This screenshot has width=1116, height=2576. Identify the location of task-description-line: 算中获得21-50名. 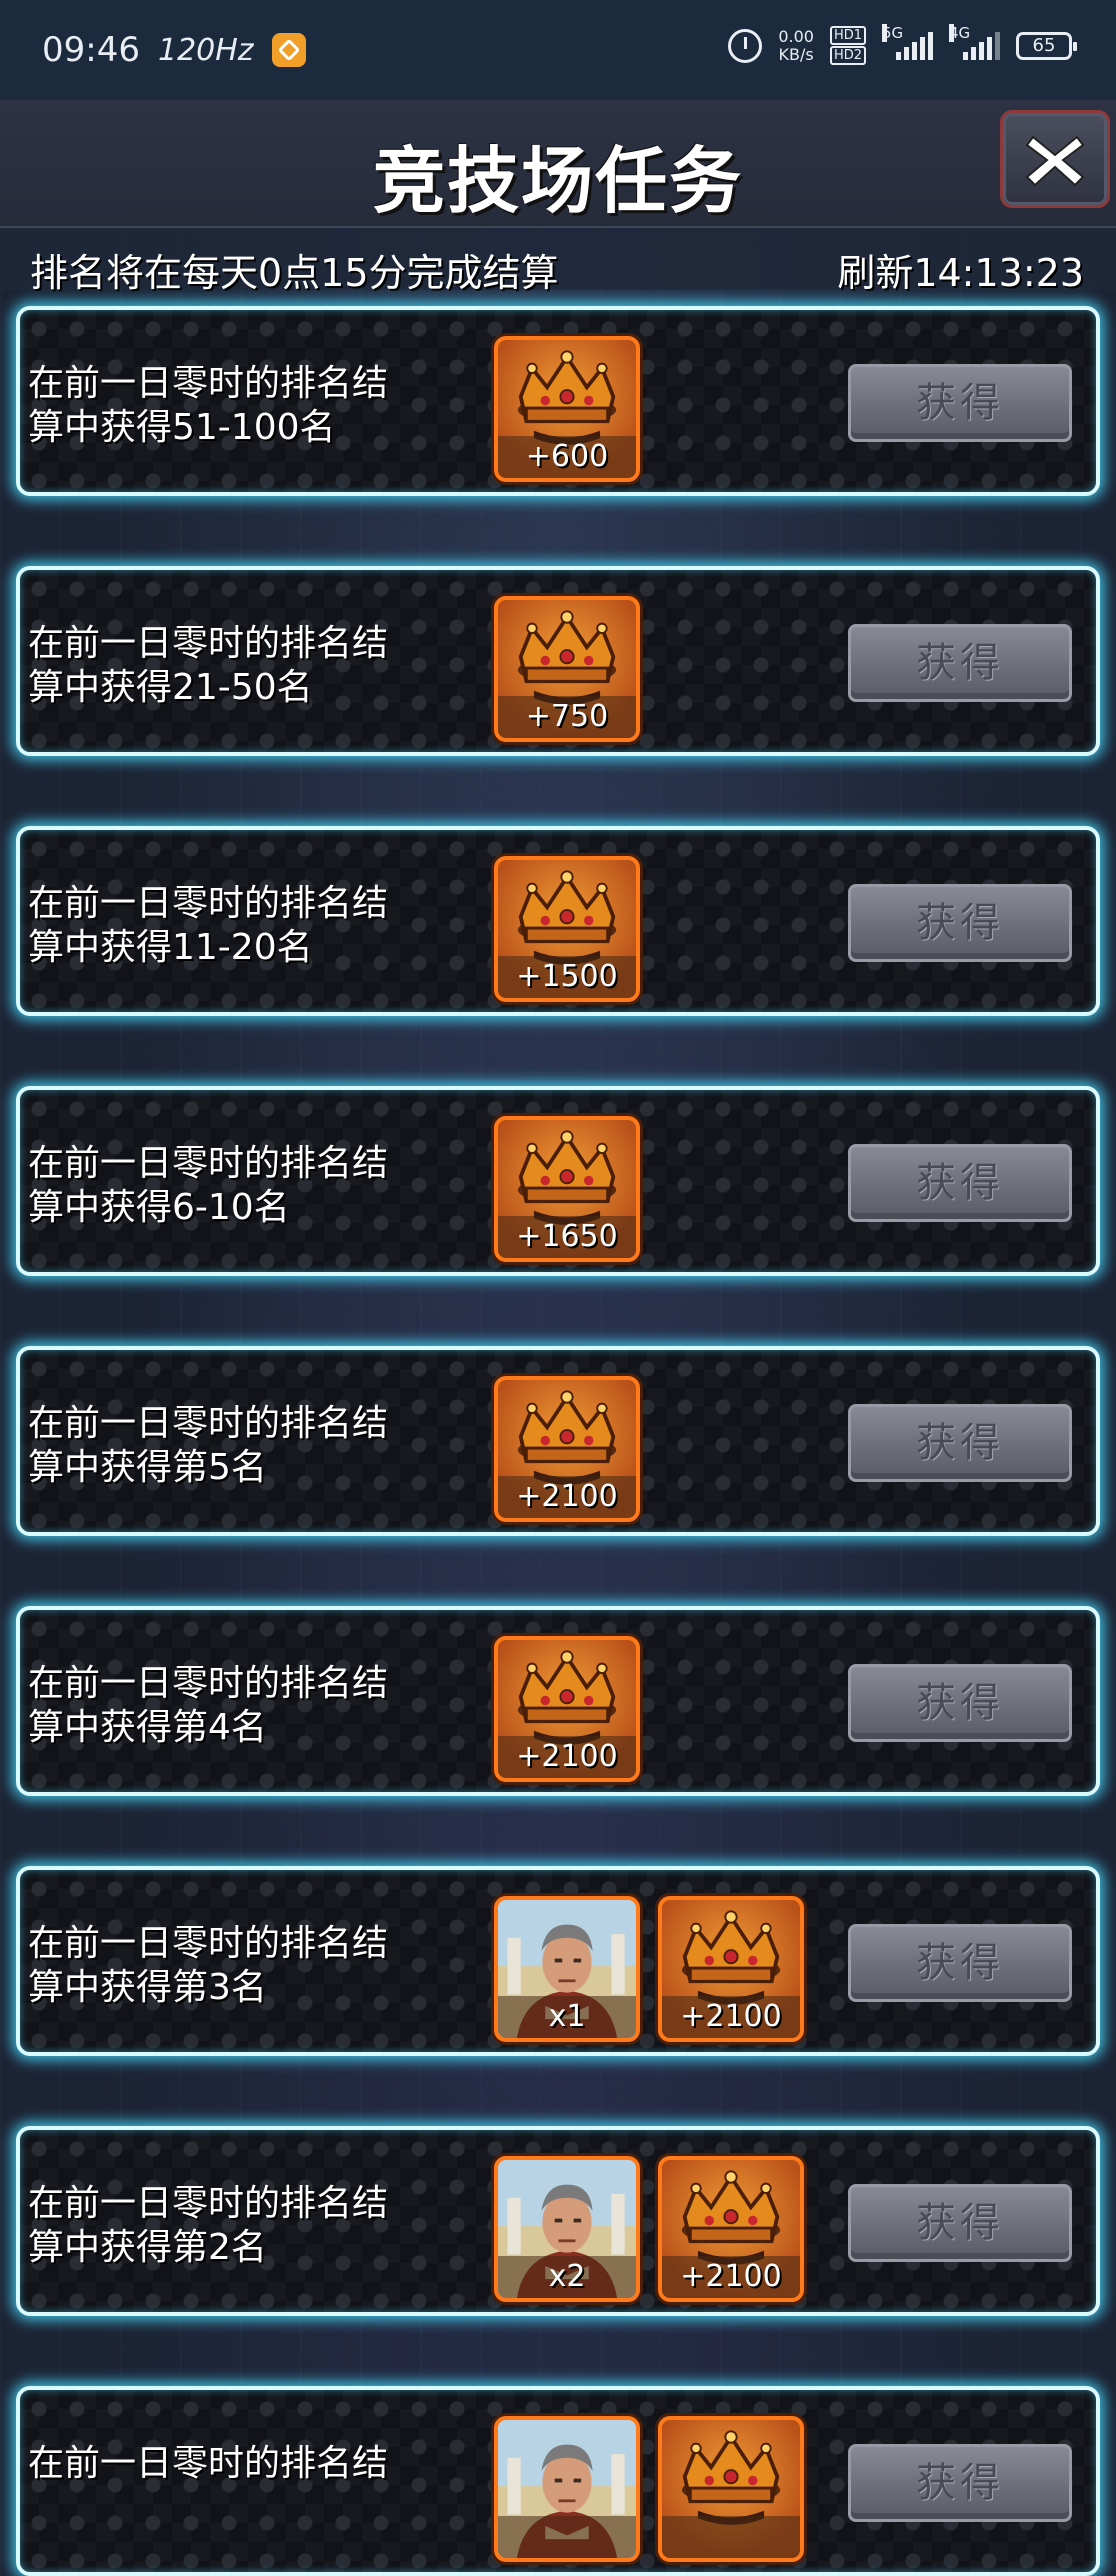
(170, 687).